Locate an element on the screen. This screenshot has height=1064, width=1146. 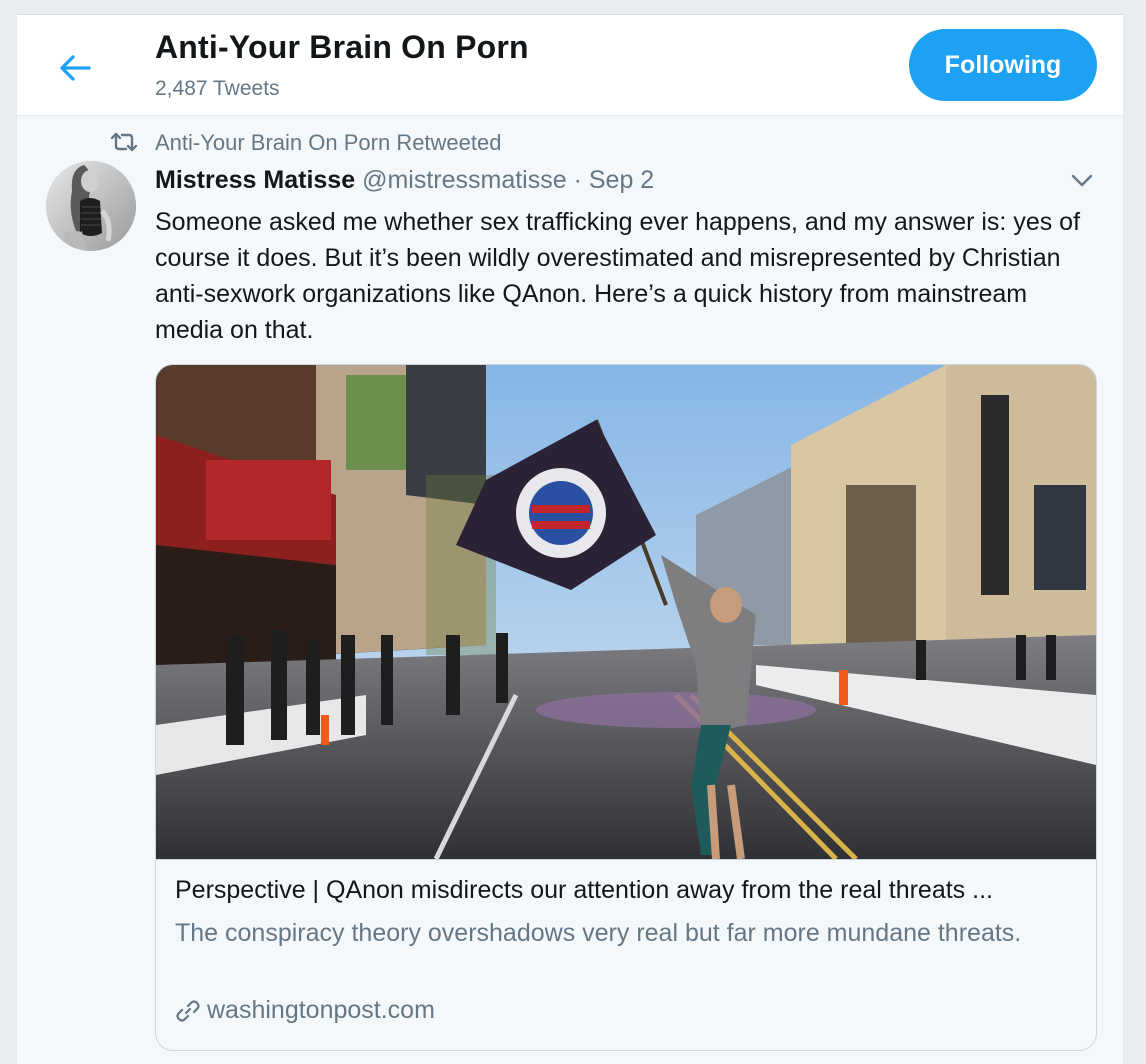
author-name: Mistress Matisse is located at coordinates (255, 180).